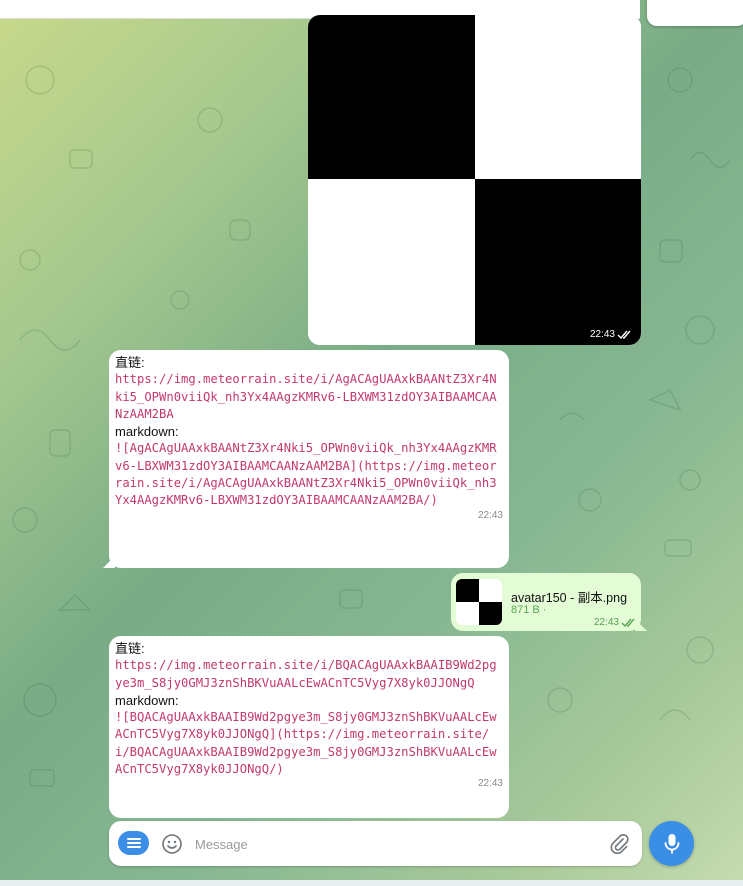 The height and width of the screenshot is (886, 743). I want to click on voice-record-button, so click(671, 843).